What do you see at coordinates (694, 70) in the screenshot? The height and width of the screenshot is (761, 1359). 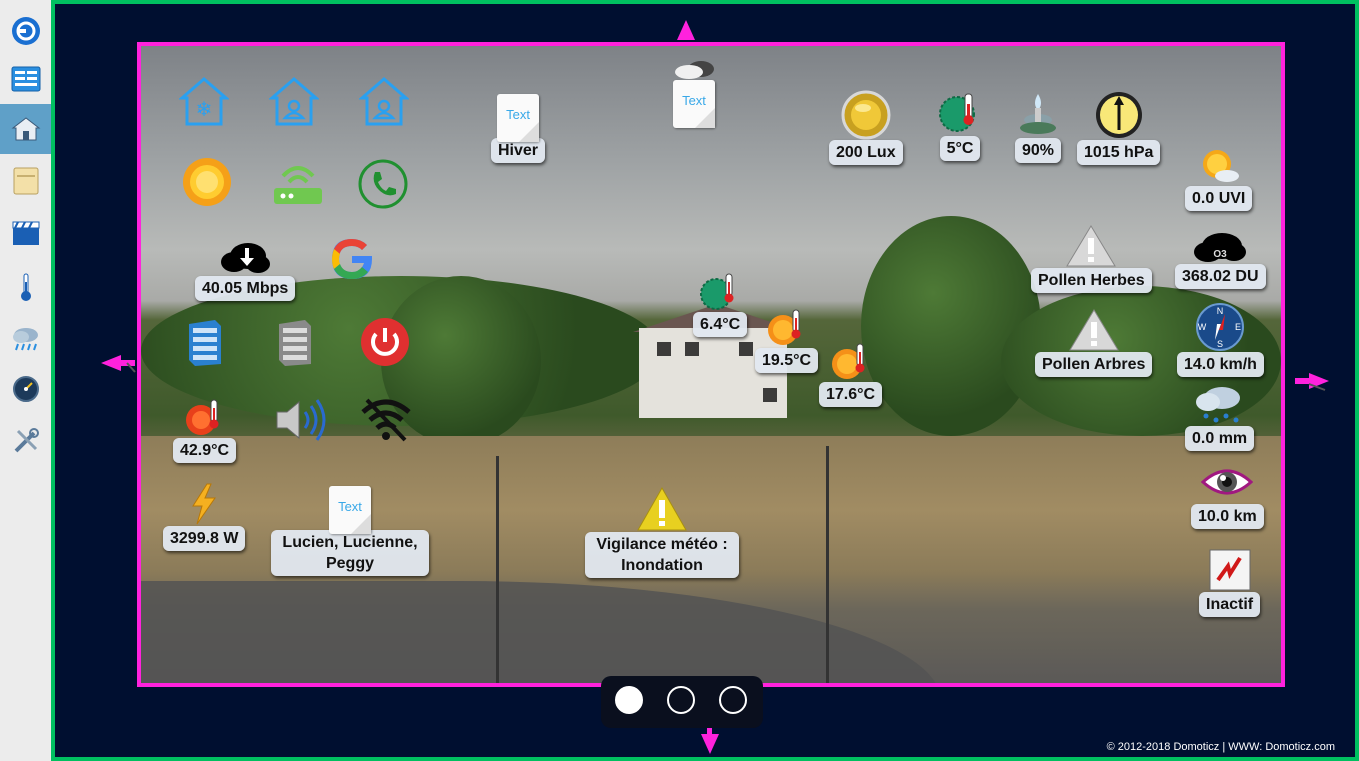 I see `cloud-icon` at bounding box center [694, 70].